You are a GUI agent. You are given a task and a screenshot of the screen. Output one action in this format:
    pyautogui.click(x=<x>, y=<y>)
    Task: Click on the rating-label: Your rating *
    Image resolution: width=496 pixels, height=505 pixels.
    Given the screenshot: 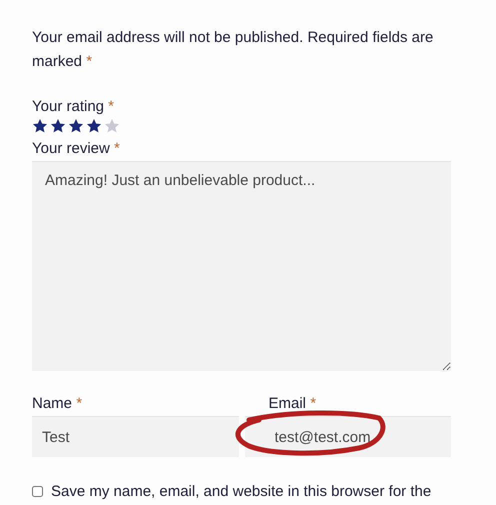 What is the action you would take?
    pyautogui.click(x=74, y=107)
    